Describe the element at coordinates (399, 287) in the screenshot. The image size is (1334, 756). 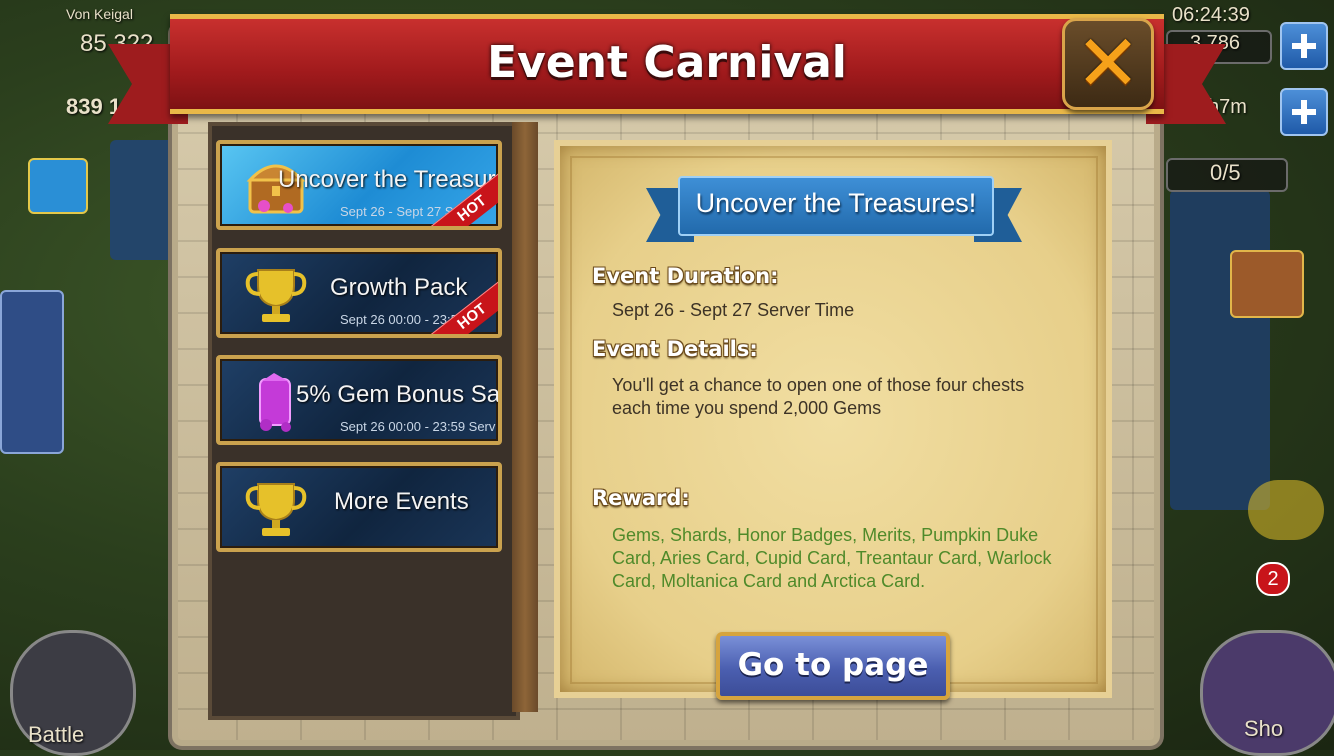
I see `tab-title: Growth Pack` at that location.